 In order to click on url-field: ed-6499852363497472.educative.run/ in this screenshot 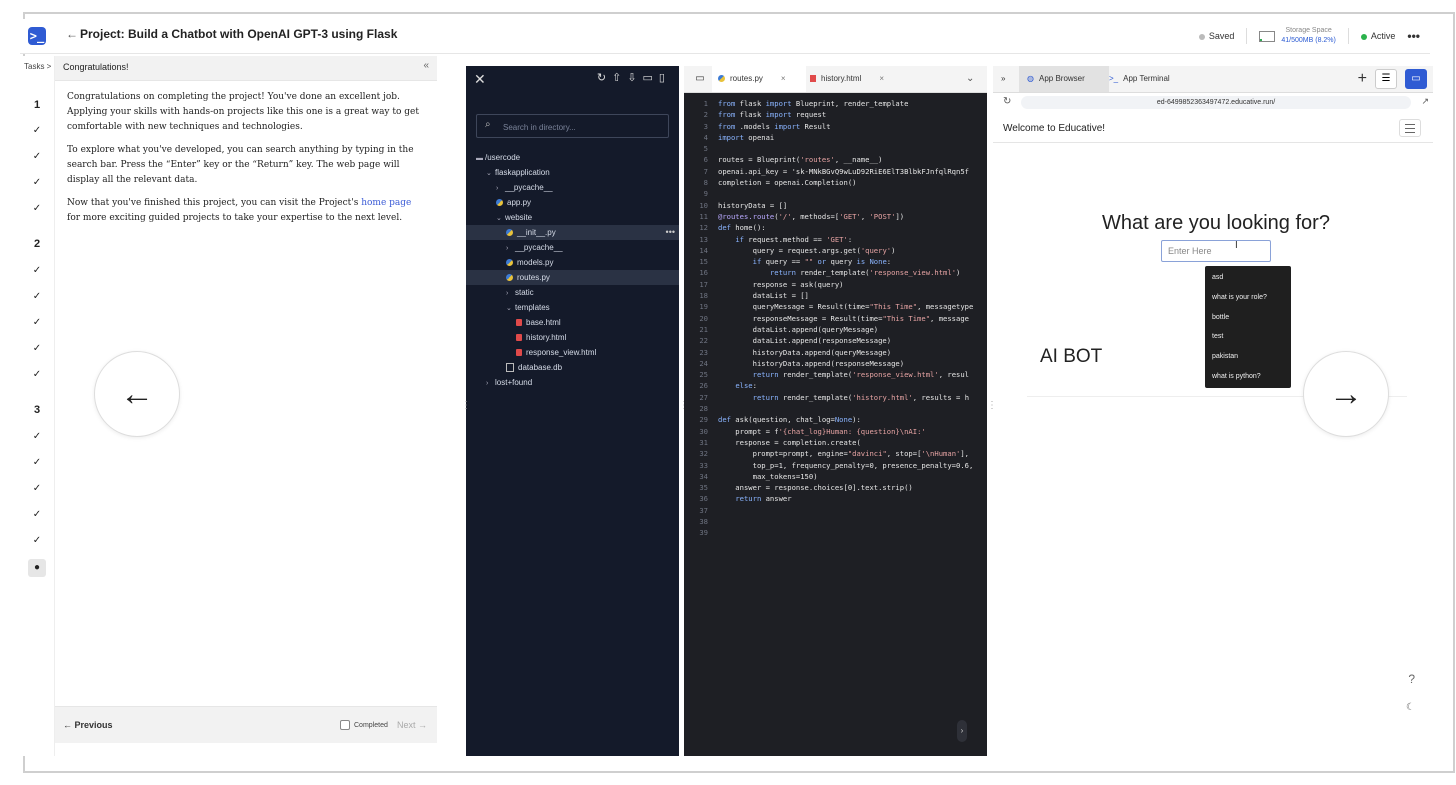, I will do `click(1216, 102)`.